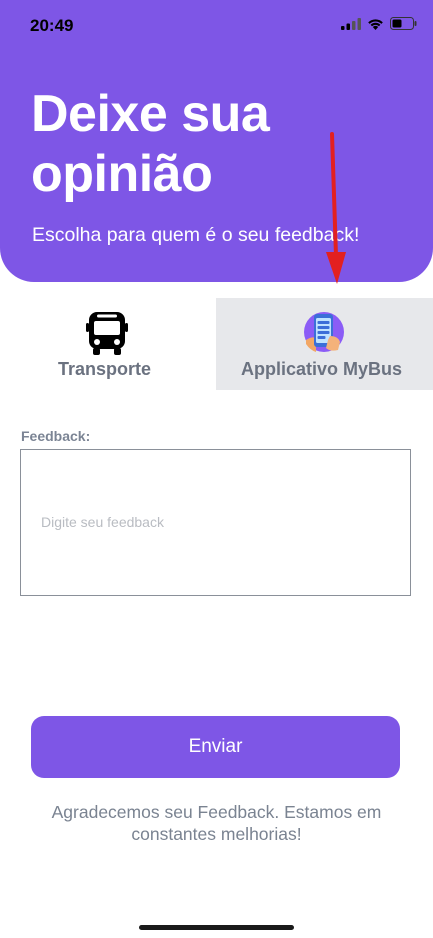  I want to click on page-title-line1: Deixe sua, so click(150, 114).